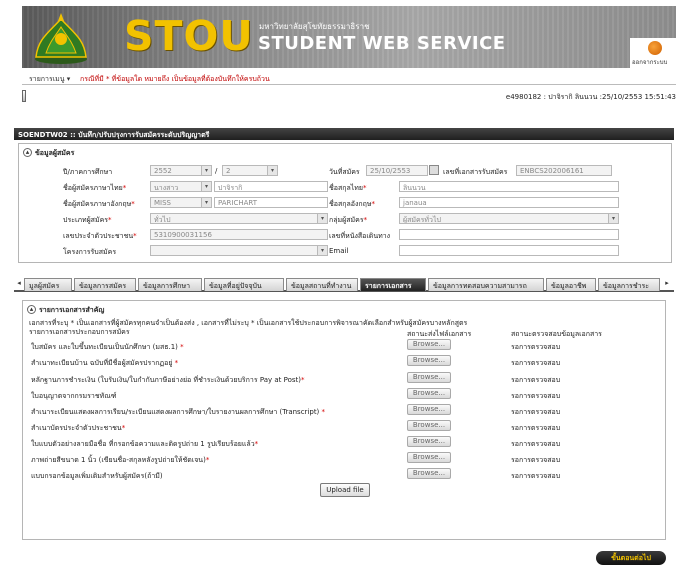 The image size is (684, 575). Describe the element at coordinates (397, 170) in the screenshot. I see `apply-date-field: 25/10/2553` at that location.